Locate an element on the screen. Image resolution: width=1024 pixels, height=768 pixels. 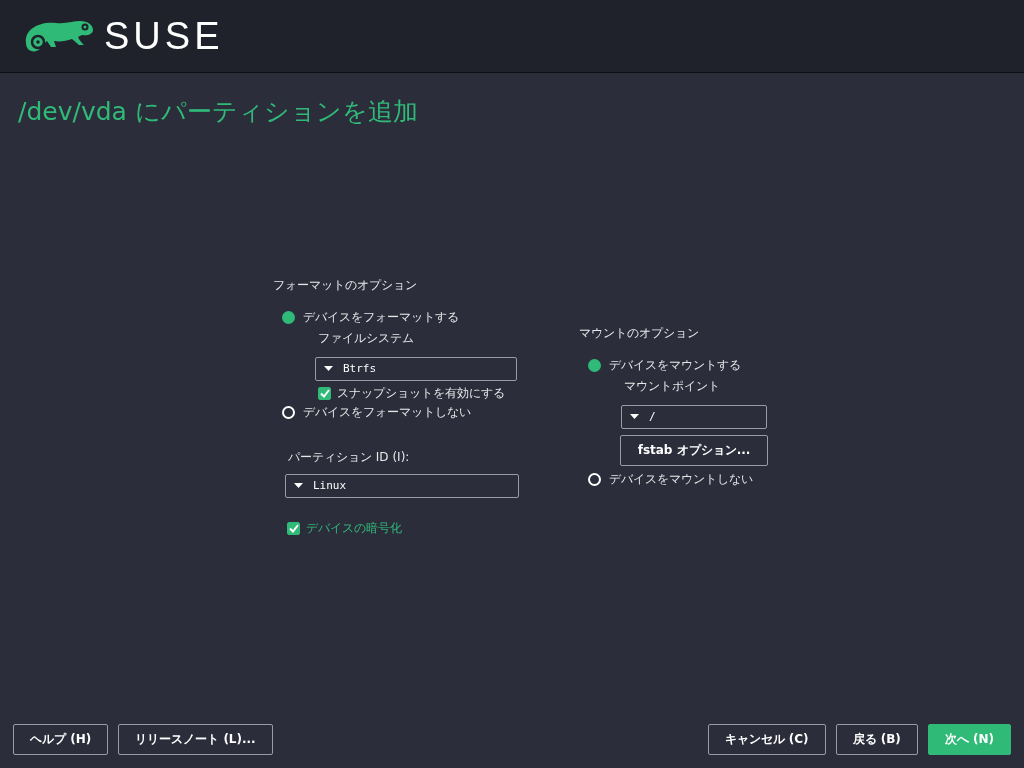
field-label: ファイルシステム is located at coordinates (366, 338).